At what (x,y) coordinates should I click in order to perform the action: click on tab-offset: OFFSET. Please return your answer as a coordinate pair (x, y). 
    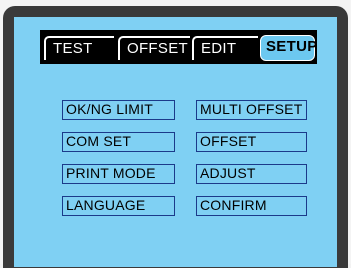
    Looking at the image, I should click on (154, 48).